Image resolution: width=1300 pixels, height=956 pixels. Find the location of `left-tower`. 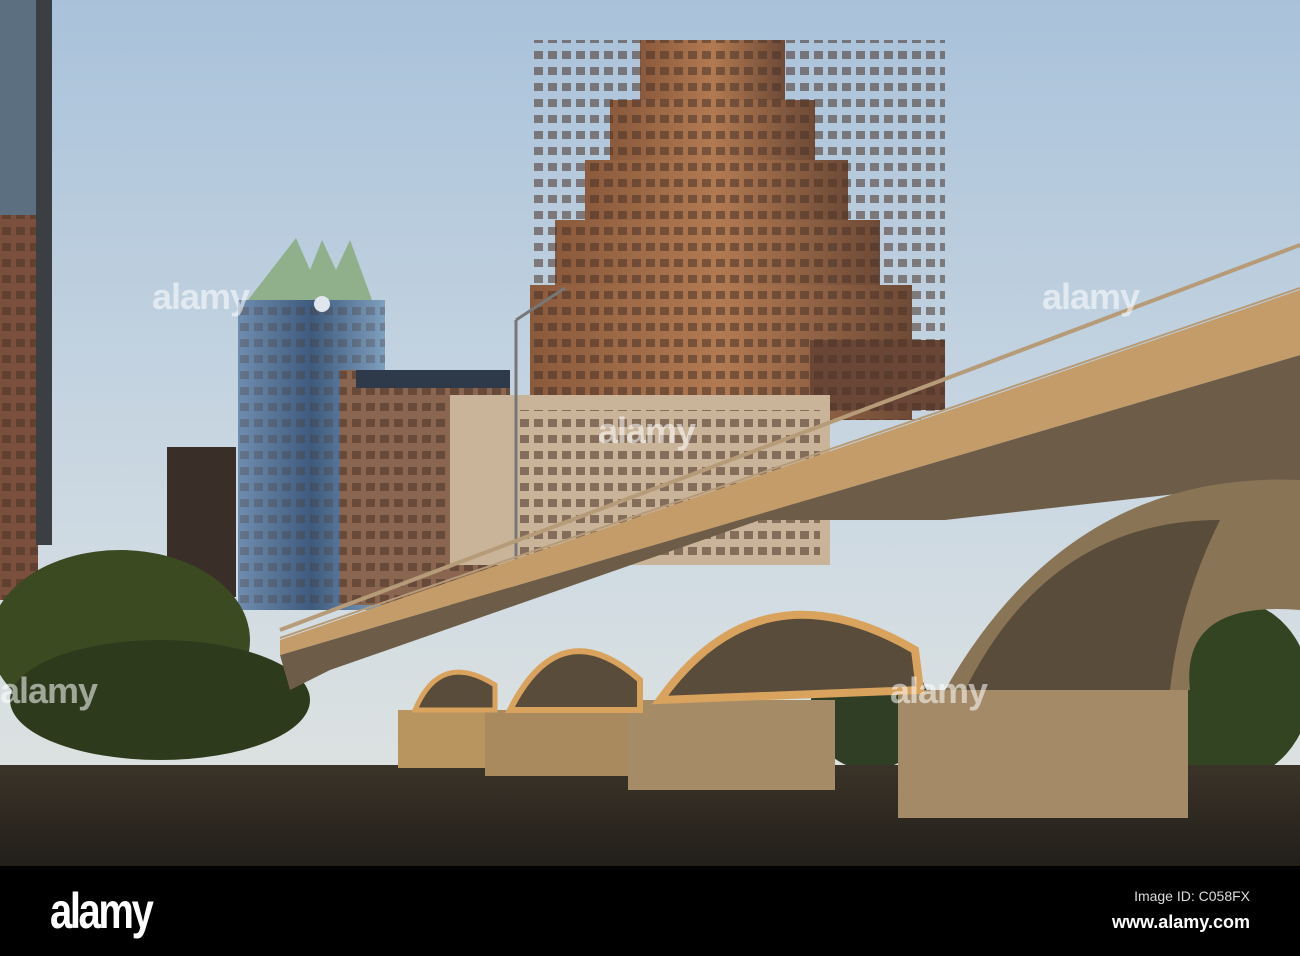

left-tower is located at coordinates (26, 300).